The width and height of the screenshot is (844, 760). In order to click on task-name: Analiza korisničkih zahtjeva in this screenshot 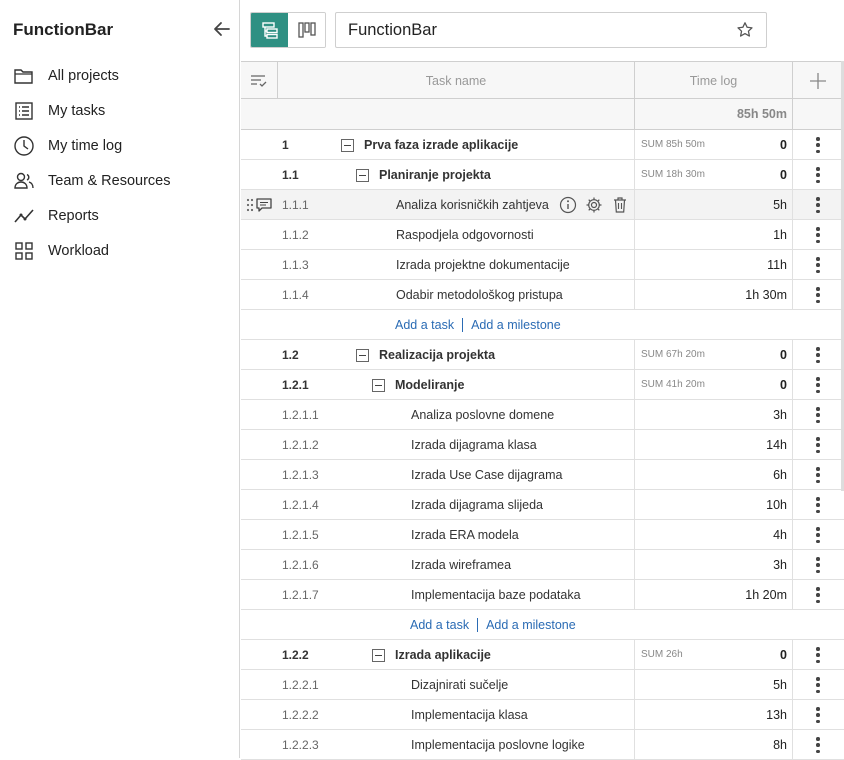, I will do `click(472, 205)`.